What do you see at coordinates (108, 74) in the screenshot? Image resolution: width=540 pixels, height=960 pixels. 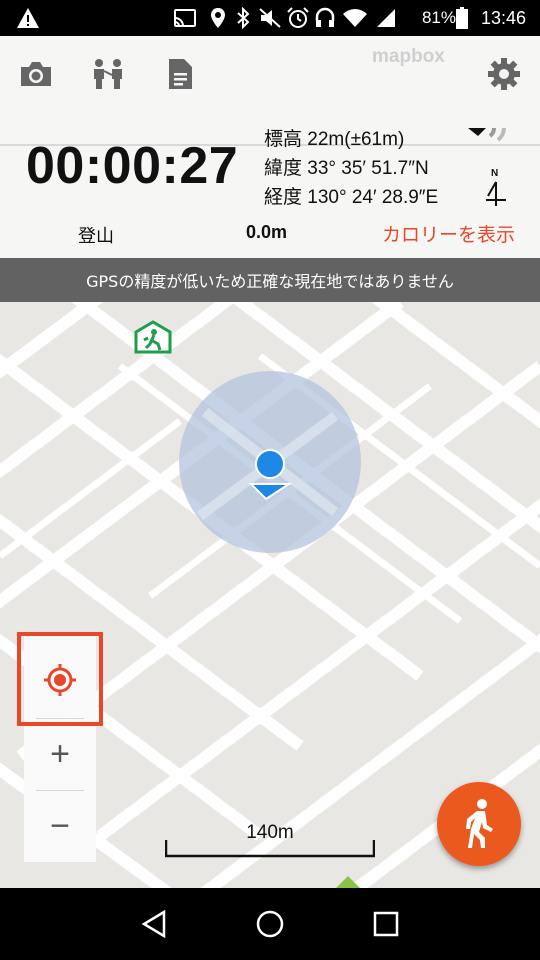 I see `people-icon` at bounding box center [108, 74].